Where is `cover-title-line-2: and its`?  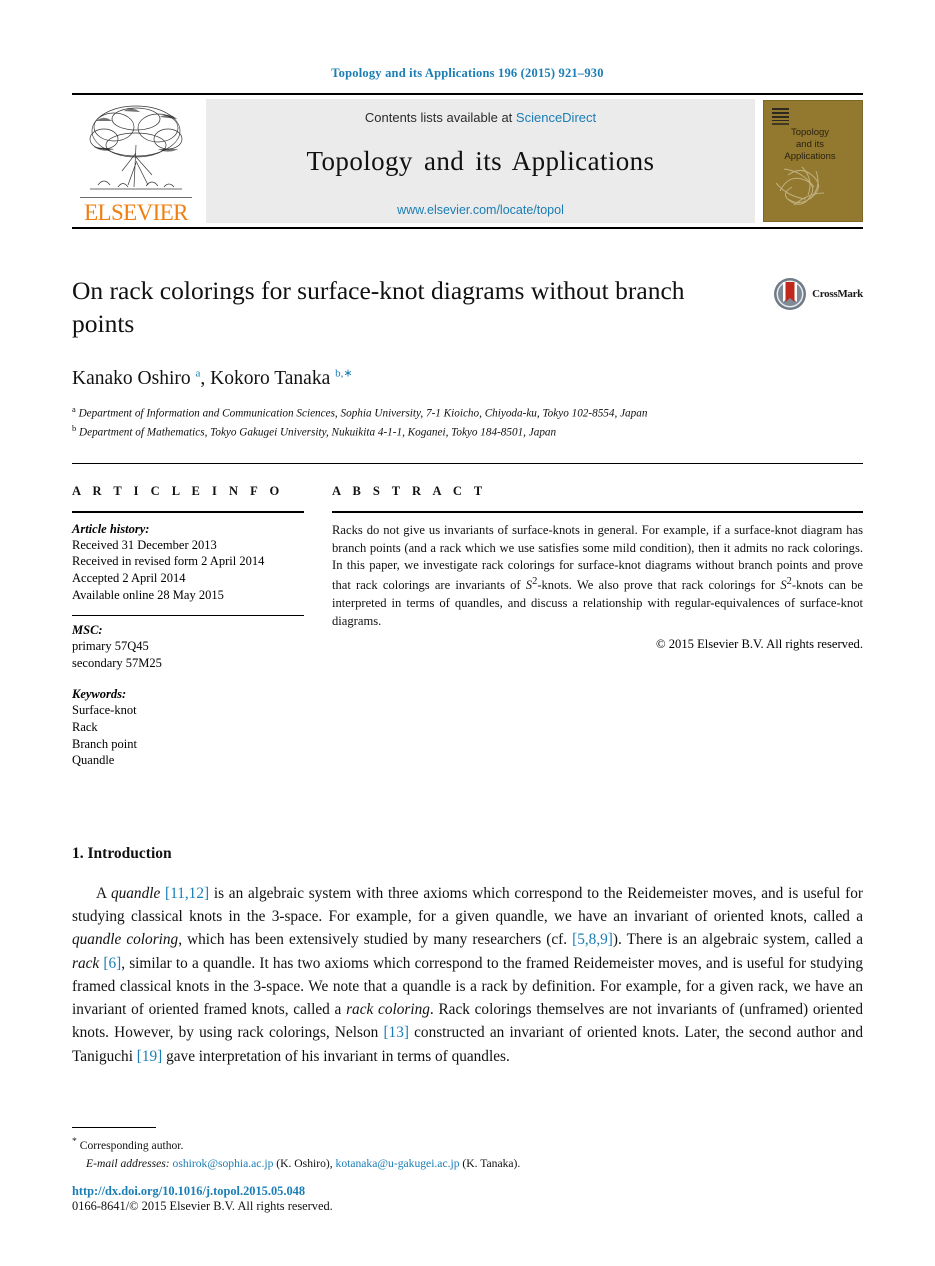 cover-title-line-2: and its is located at coordinates (810, 144).